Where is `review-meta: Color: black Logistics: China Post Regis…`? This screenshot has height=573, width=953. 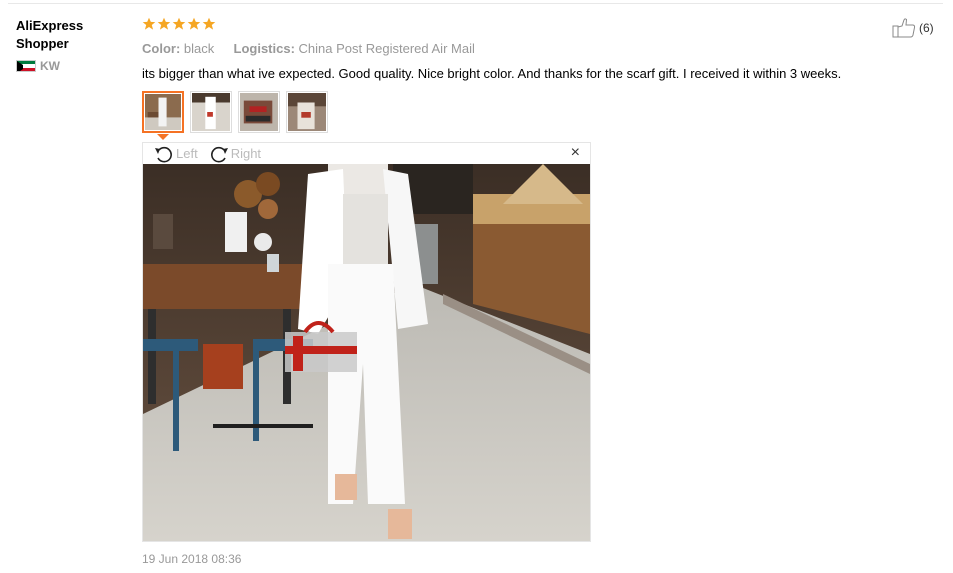 review-meta: Color: black Logistics: China Post Regis… is located at coordinates (537, 49).